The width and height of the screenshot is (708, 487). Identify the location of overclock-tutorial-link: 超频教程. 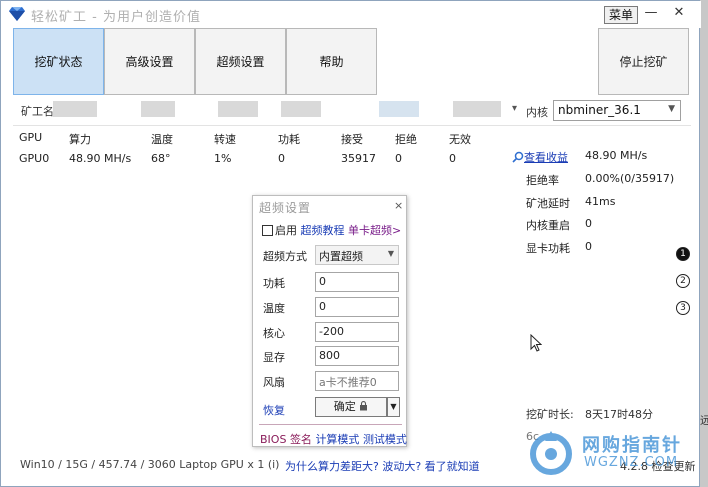
(323, 230).